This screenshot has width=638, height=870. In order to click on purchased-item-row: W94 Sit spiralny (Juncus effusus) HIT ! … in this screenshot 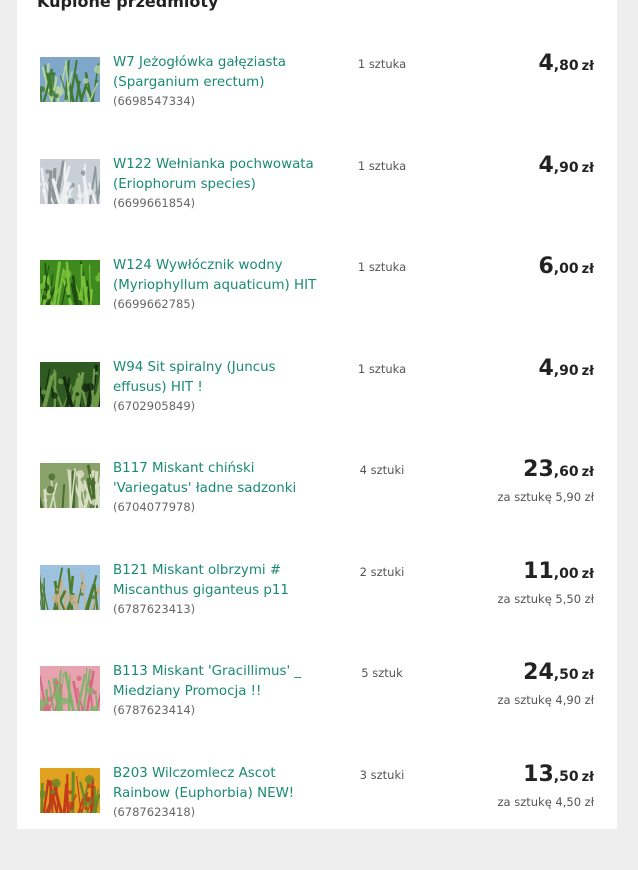, I will do `click(319, 410)`.